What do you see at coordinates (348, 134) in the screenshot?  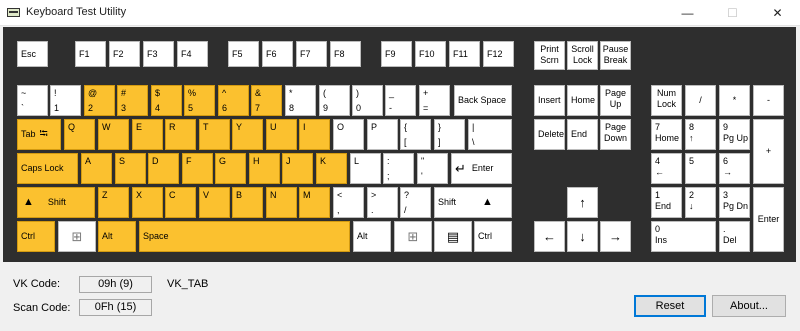 I see `key-o: O` at bounding box center [348, 134].